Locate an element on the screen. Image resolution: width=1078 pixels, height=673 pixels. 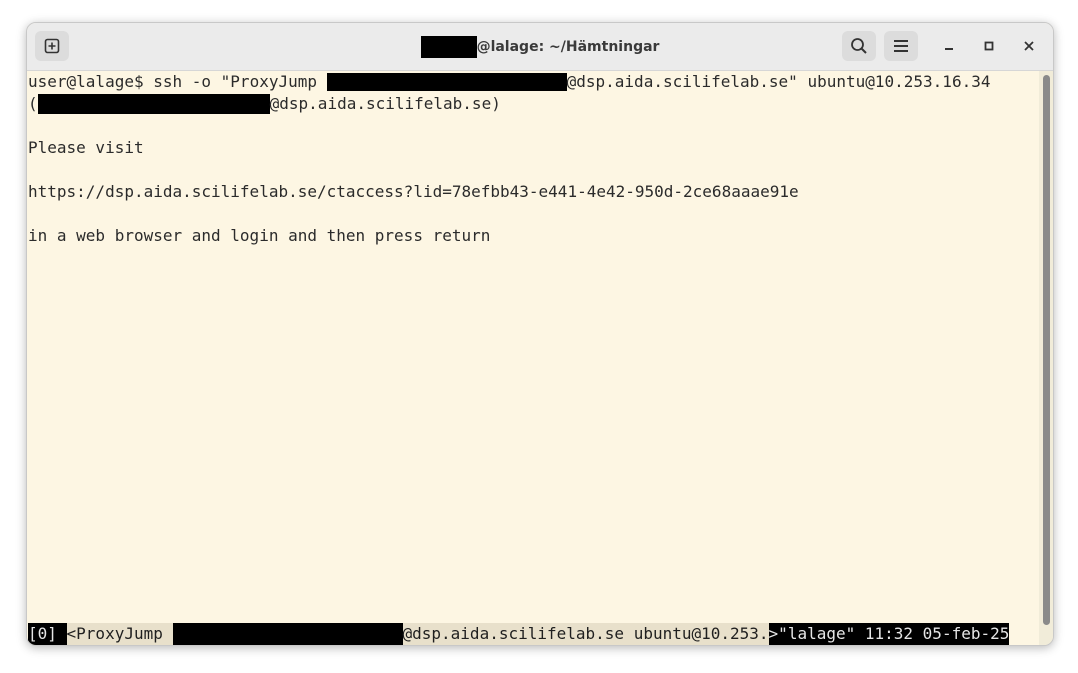
title-bar: @lalage: ~/Hämtningar is located at coordinates (540, 47).